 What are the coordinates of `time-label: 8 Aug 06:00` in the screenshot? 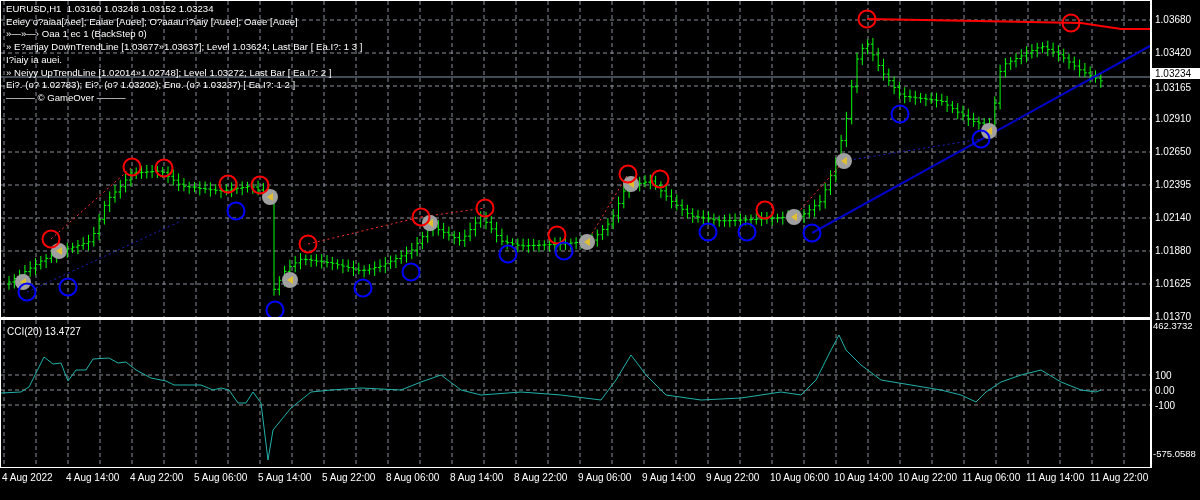 It's located at (413, 478).